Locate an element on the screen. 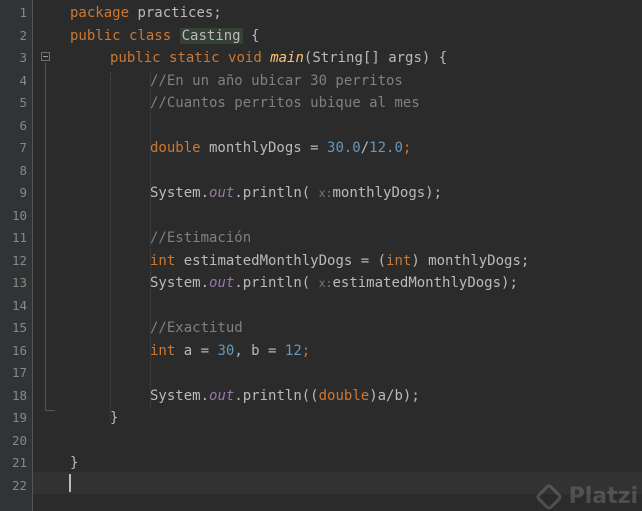  line-number: 3 is located at coordinates (23, 57).